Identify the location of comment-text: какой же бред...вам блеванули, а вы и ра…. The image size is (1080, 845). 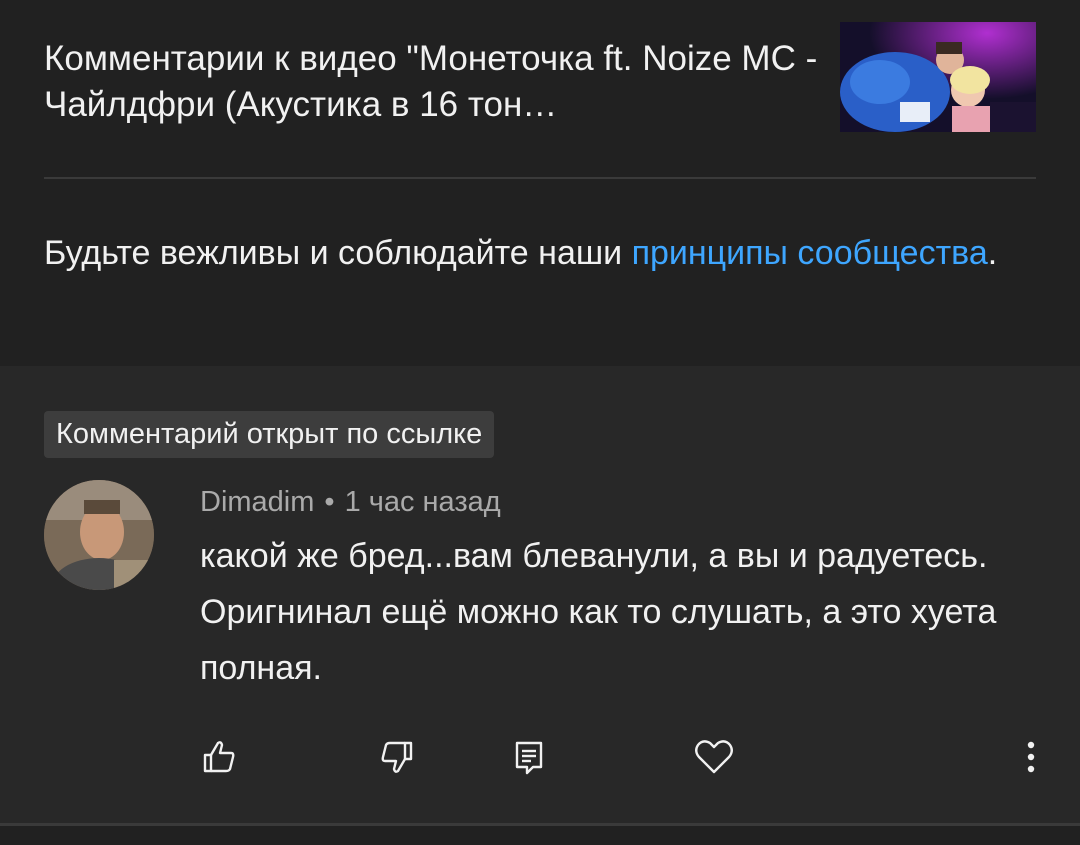
(598, 612).